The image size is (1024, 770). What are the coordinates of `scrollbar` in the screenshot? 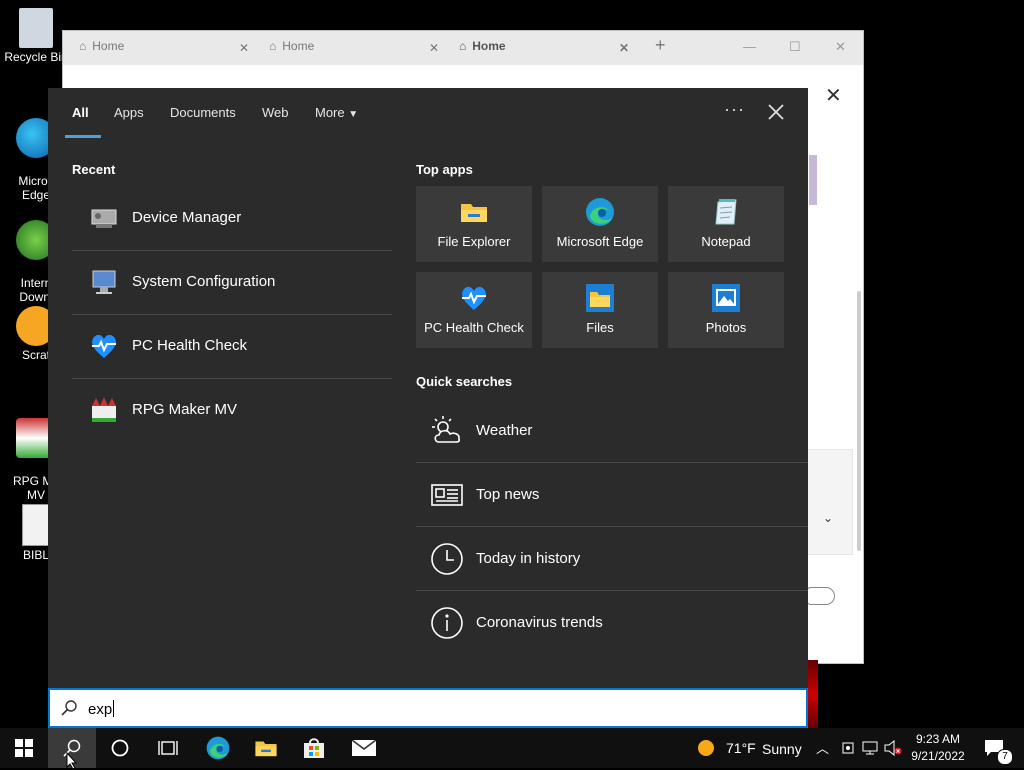 It's located at (859, 421).